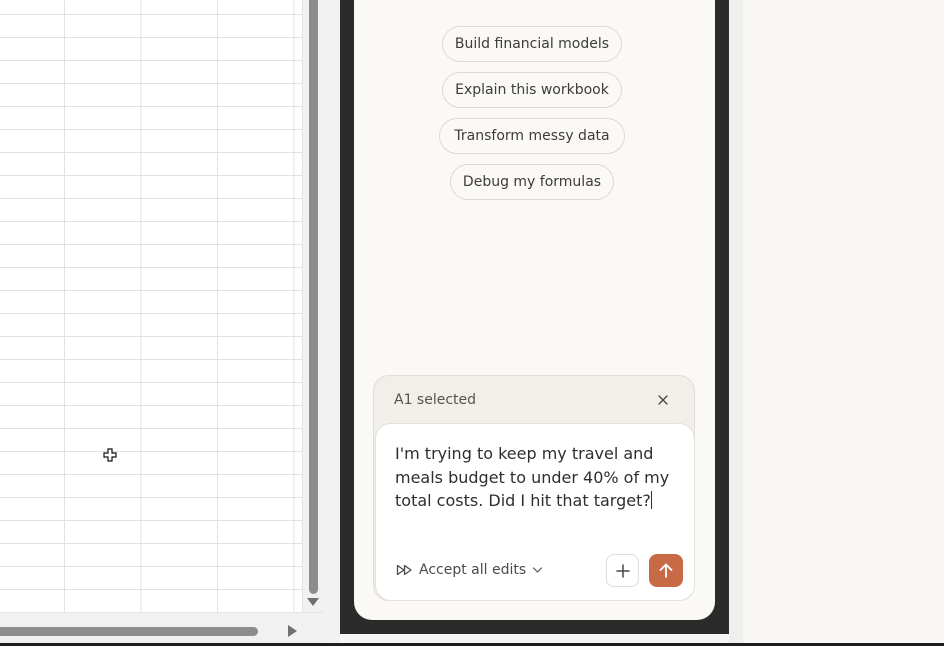 This screenshot has height=646, width=944. I want to click on scroll-right-arrow-icon, so click(292, 631).